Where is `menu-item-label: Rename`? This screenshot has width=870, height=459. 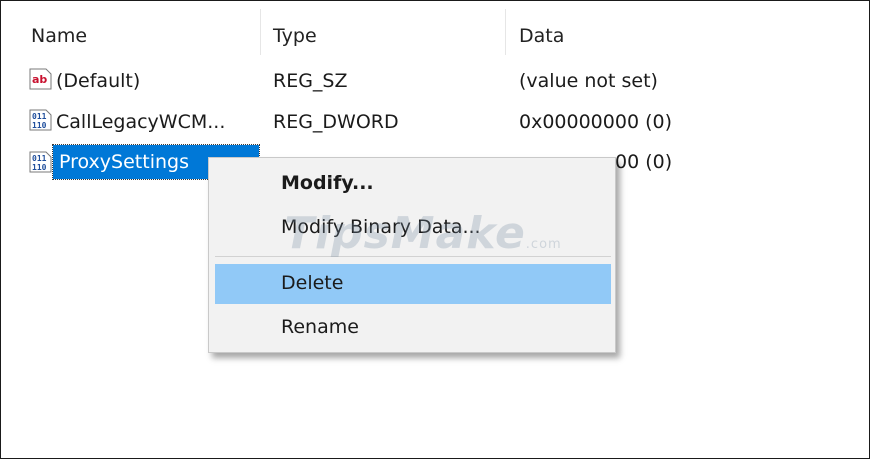 menu-item-label: Rename is located at coordinates (320, 327).